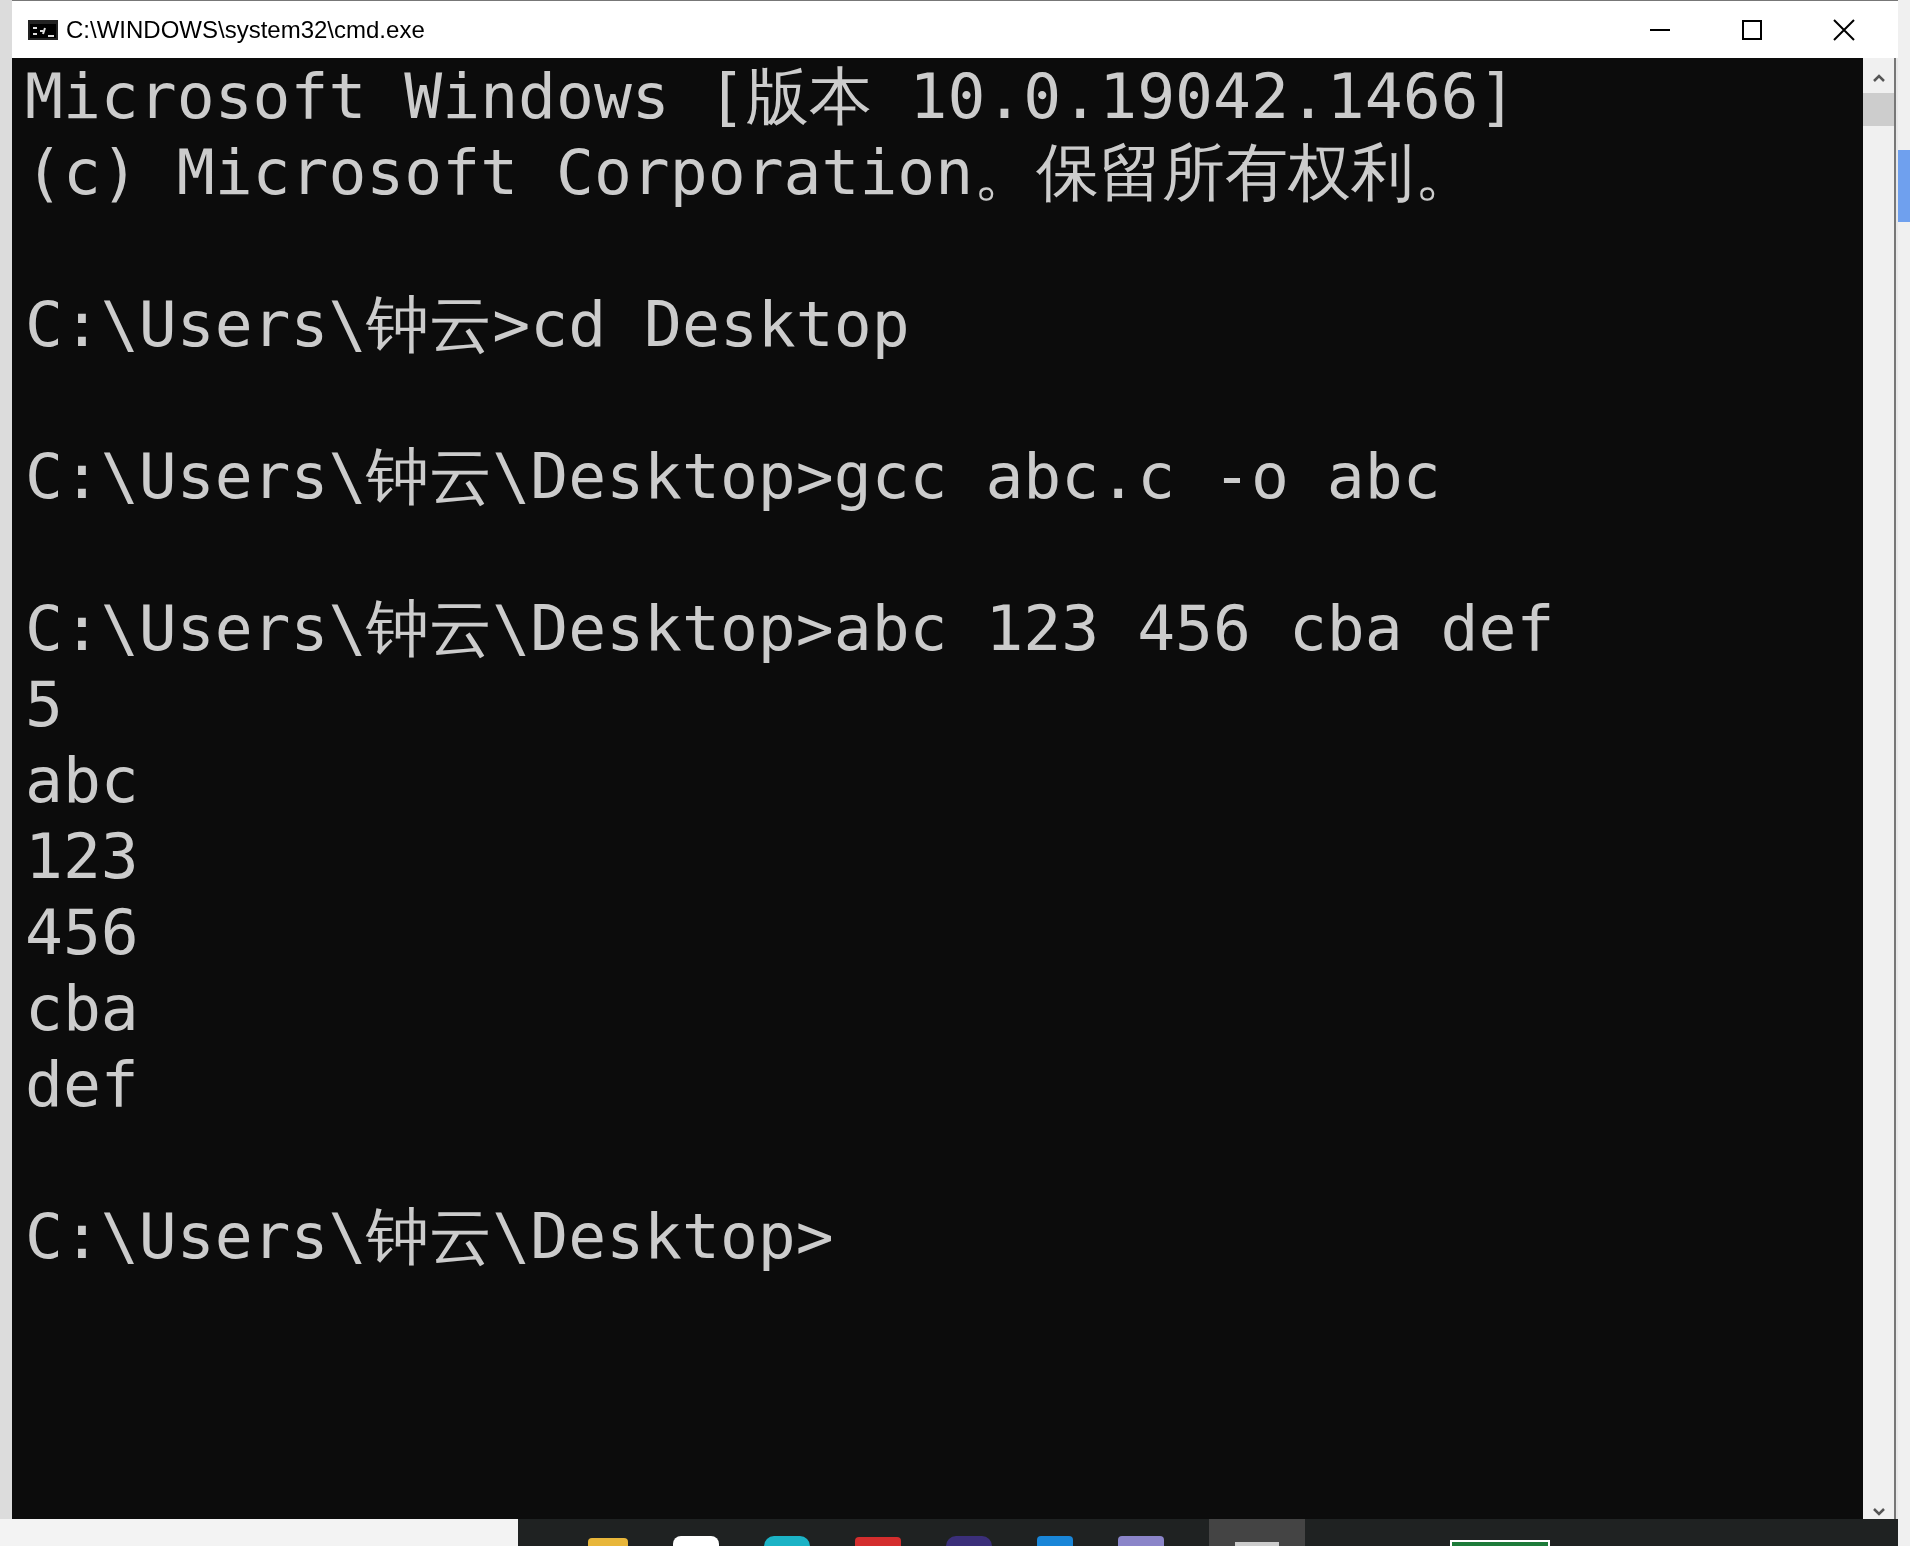  What do you see at coordinates (1660, 29) in the screenshot?
I see `minimize-icon` at bounding box center [1660, 29].